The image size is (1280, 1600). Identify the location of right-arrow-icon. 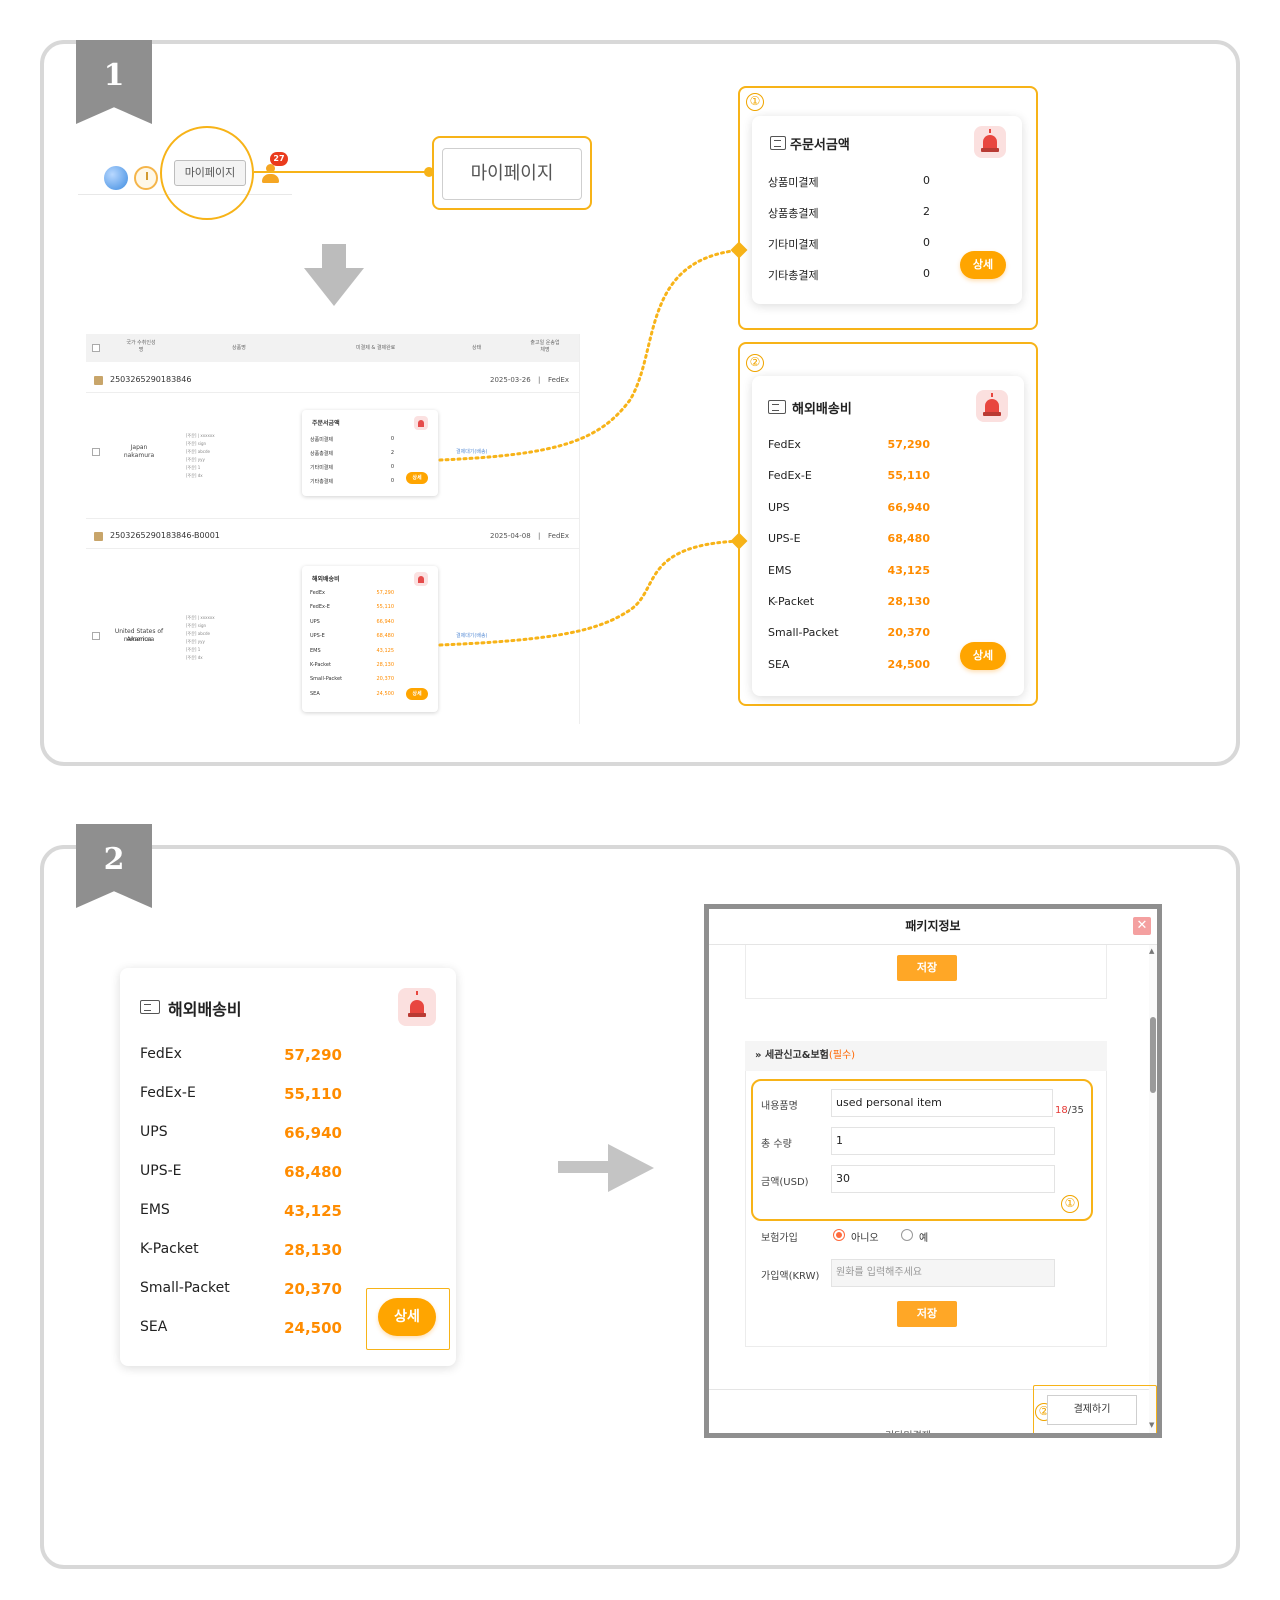
(606, 1168).